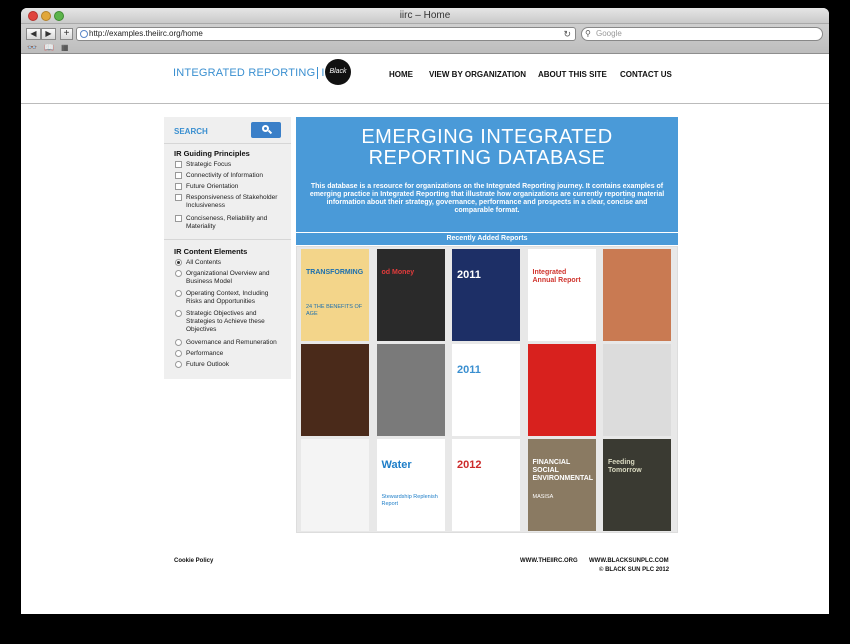 The height and width of the screenshot is (644, 850). Describe the element at coordinates (625, 466) in the screenshot. I see `report-cover-title: Feeding Tomorrow` at that location.